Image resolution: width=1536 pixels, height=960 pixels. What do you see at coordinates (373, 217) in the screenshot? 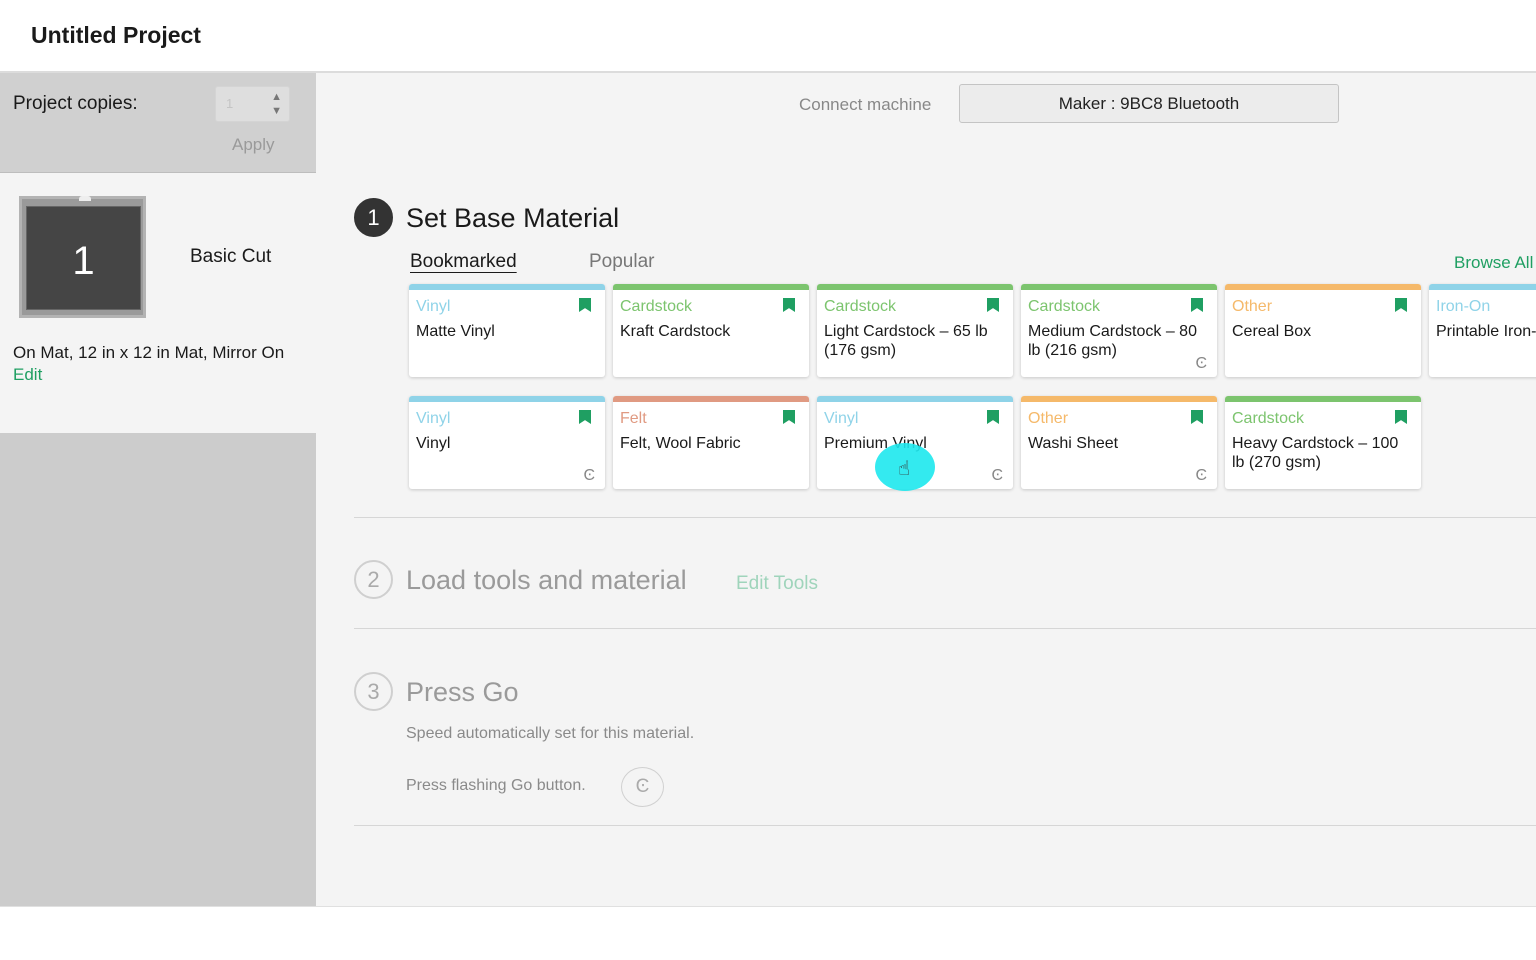
I see `step-1-circle: 1` at bounding box center [373, 217].